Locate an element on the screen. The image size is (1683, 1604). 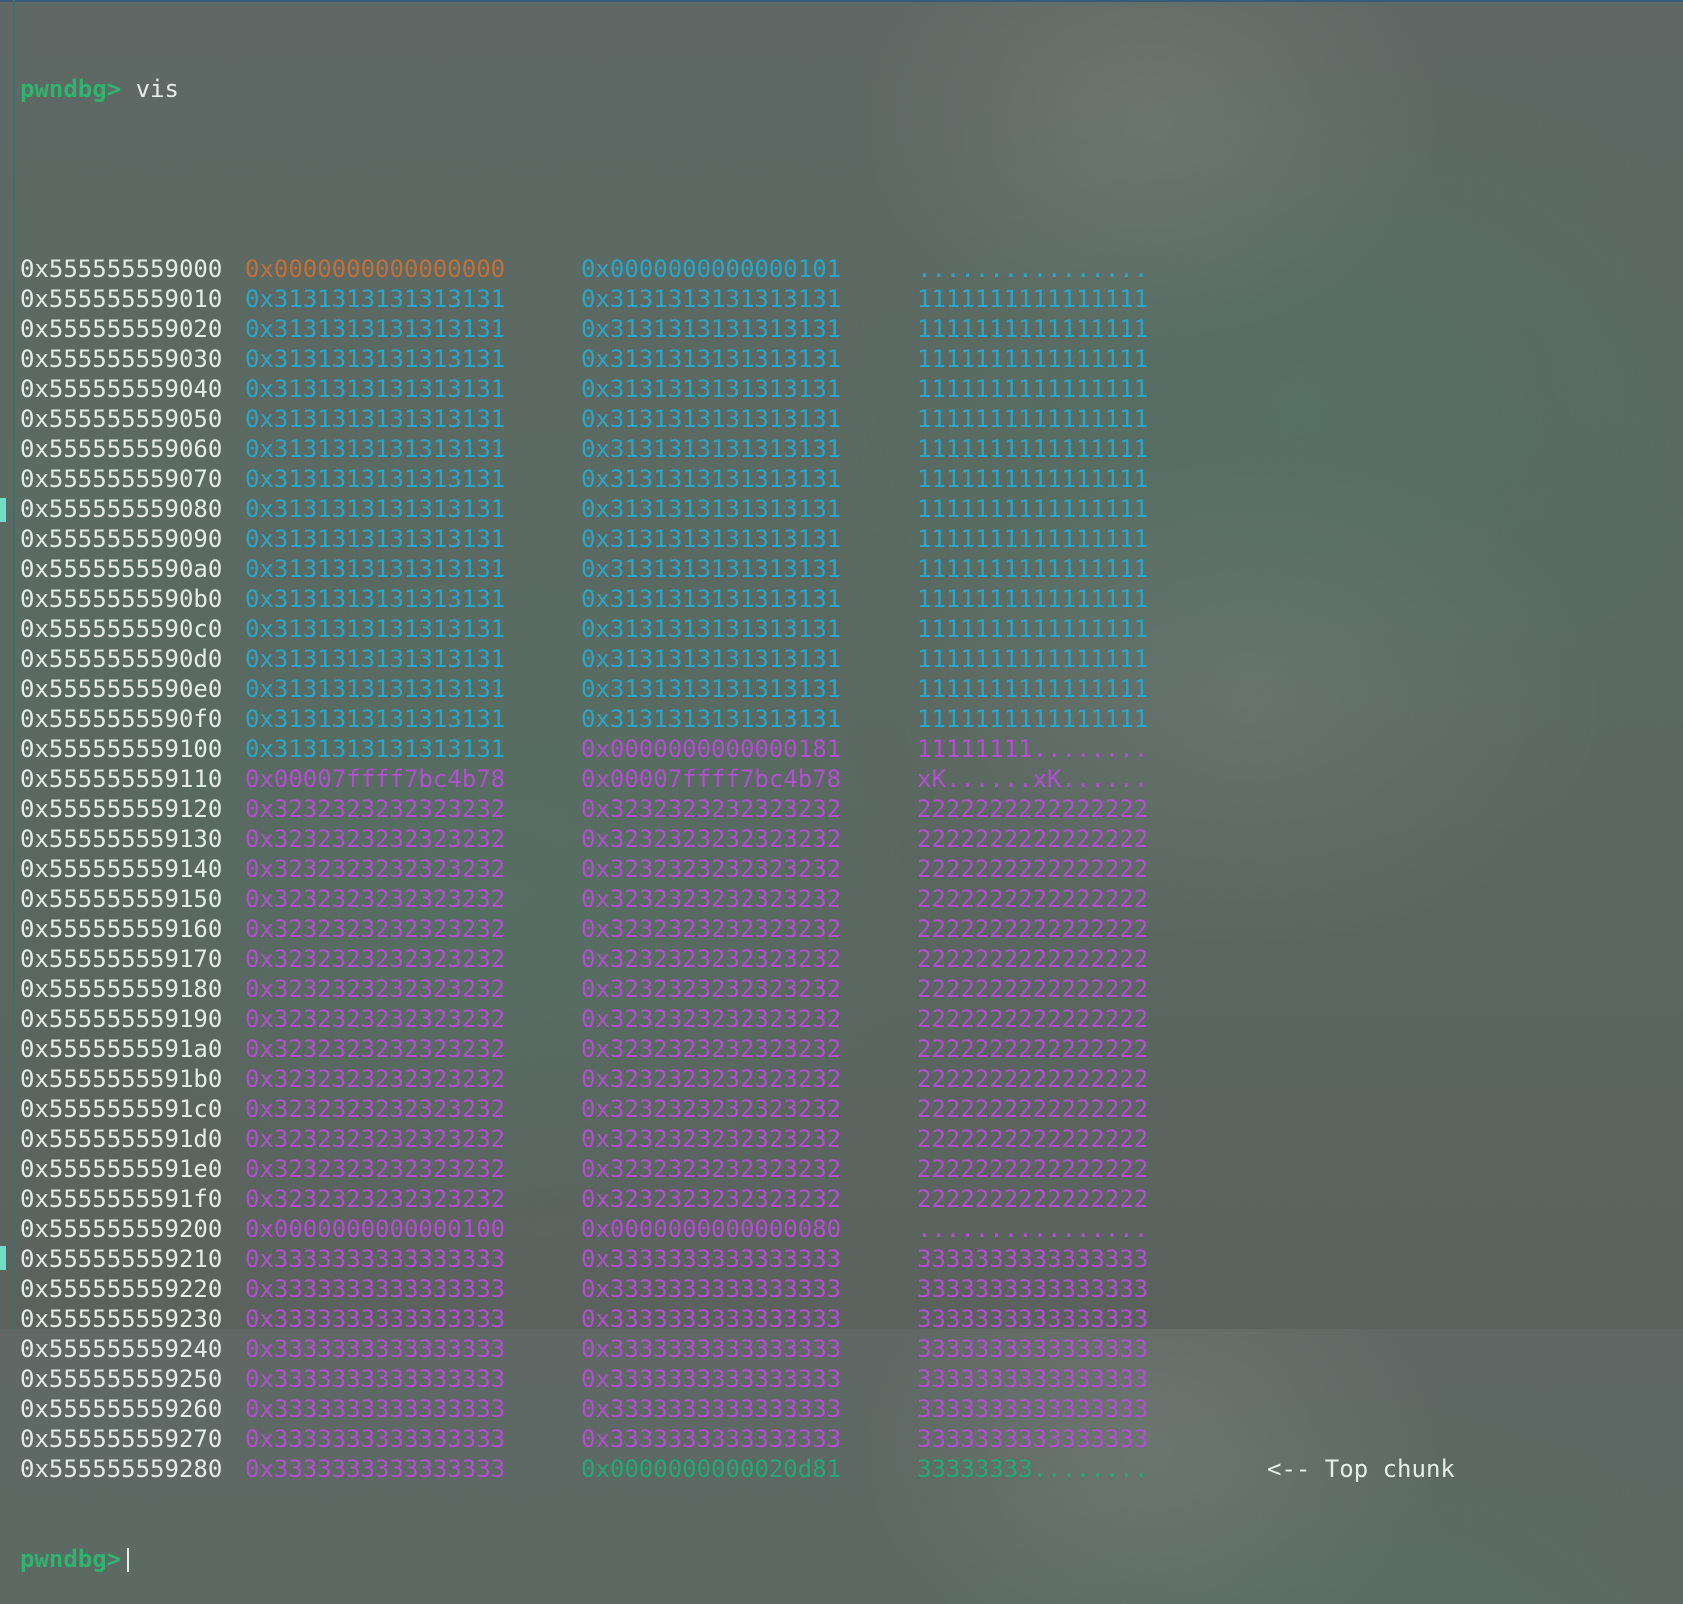
row-address: 0x555555559040 is located at coordinates (121, 389).